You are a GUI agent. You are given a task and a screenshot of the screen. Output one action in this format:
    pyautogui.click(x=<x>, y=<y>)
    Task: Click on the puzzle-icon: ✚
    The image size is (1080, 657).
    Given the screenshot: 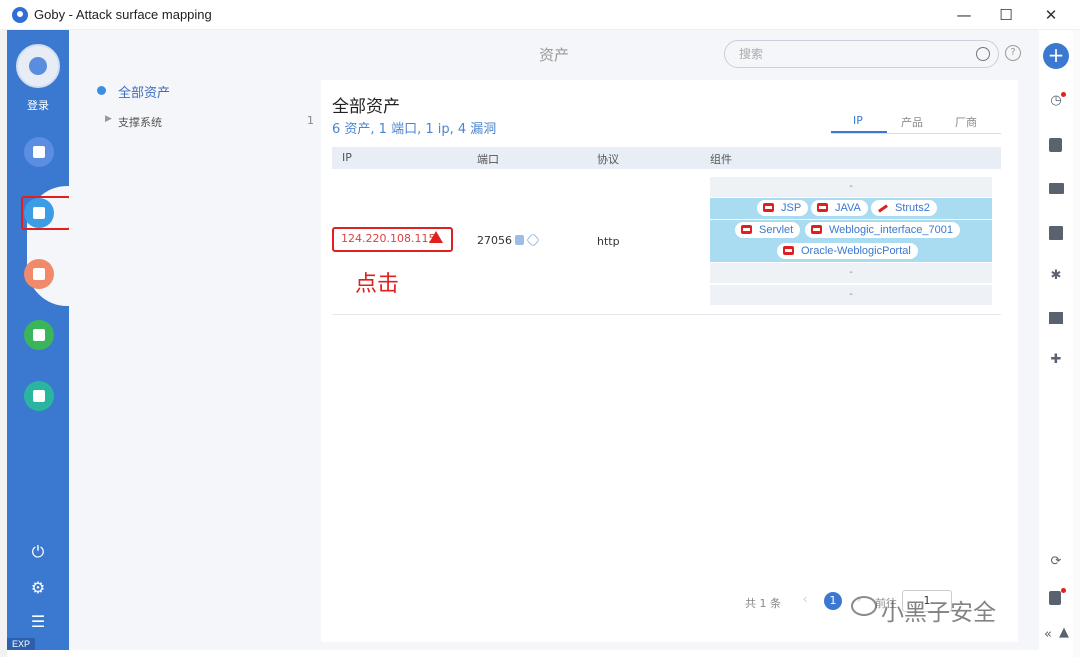 What is the action you would take?
    pyautogui.click(x=1056, y=360)
    